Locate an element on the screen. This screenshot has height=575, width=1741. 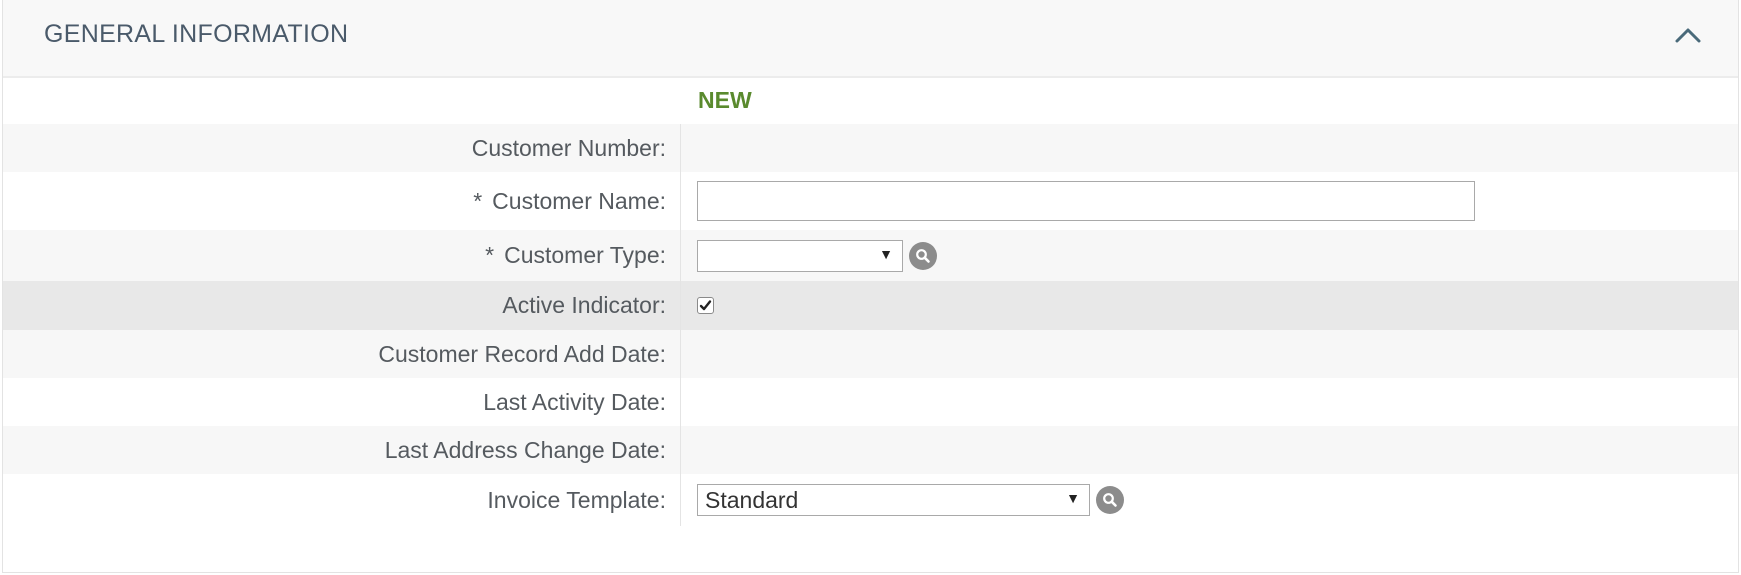
invoice-template-select: Standard ▼ is located at coordinates (893, 500).